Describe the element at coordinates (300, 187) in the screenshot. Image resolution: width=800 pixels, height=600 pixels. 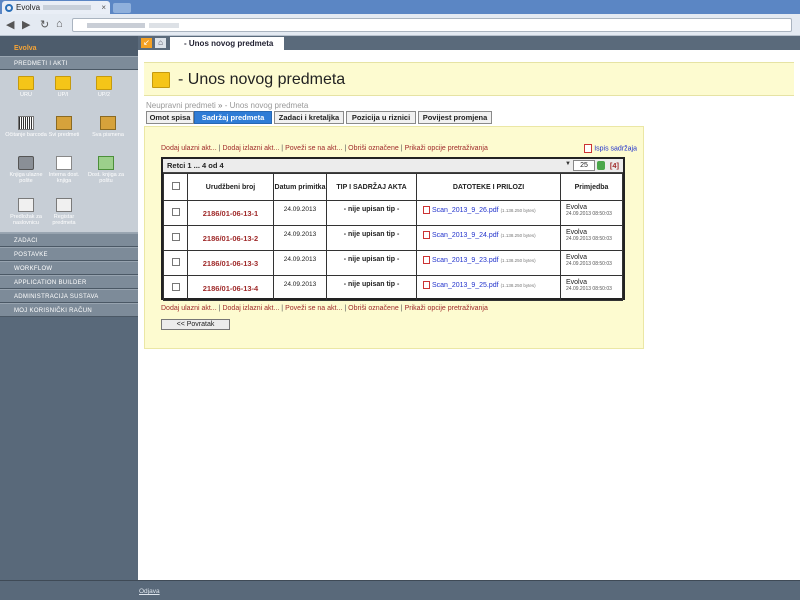
I see `col-datum-primitka: Datum primitka` at that location.